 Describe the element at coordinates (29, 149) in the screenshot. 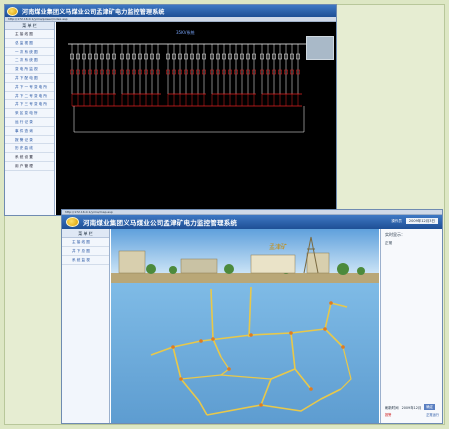

I see `sidebar-item: 历 史 曲 线` at that location.